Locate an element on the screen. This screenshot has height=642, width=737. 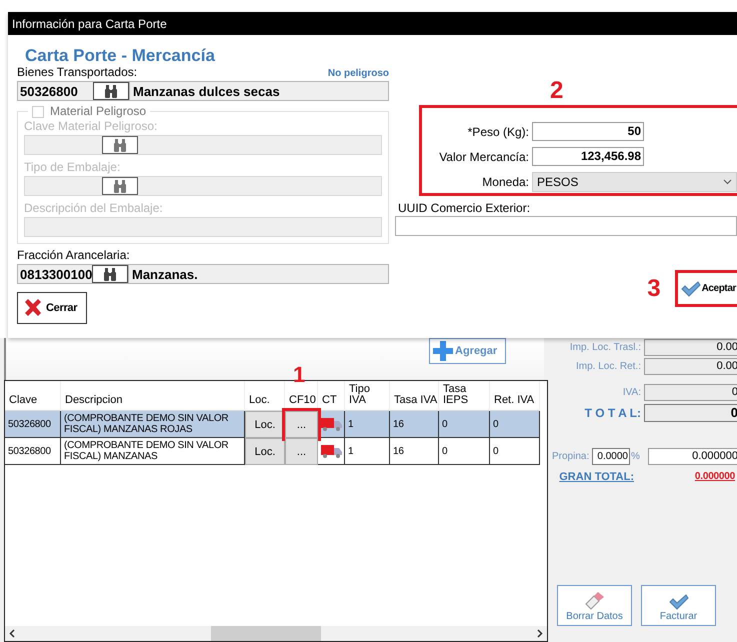
column-header: Tipo IVA is located at coordinates (360, 395).